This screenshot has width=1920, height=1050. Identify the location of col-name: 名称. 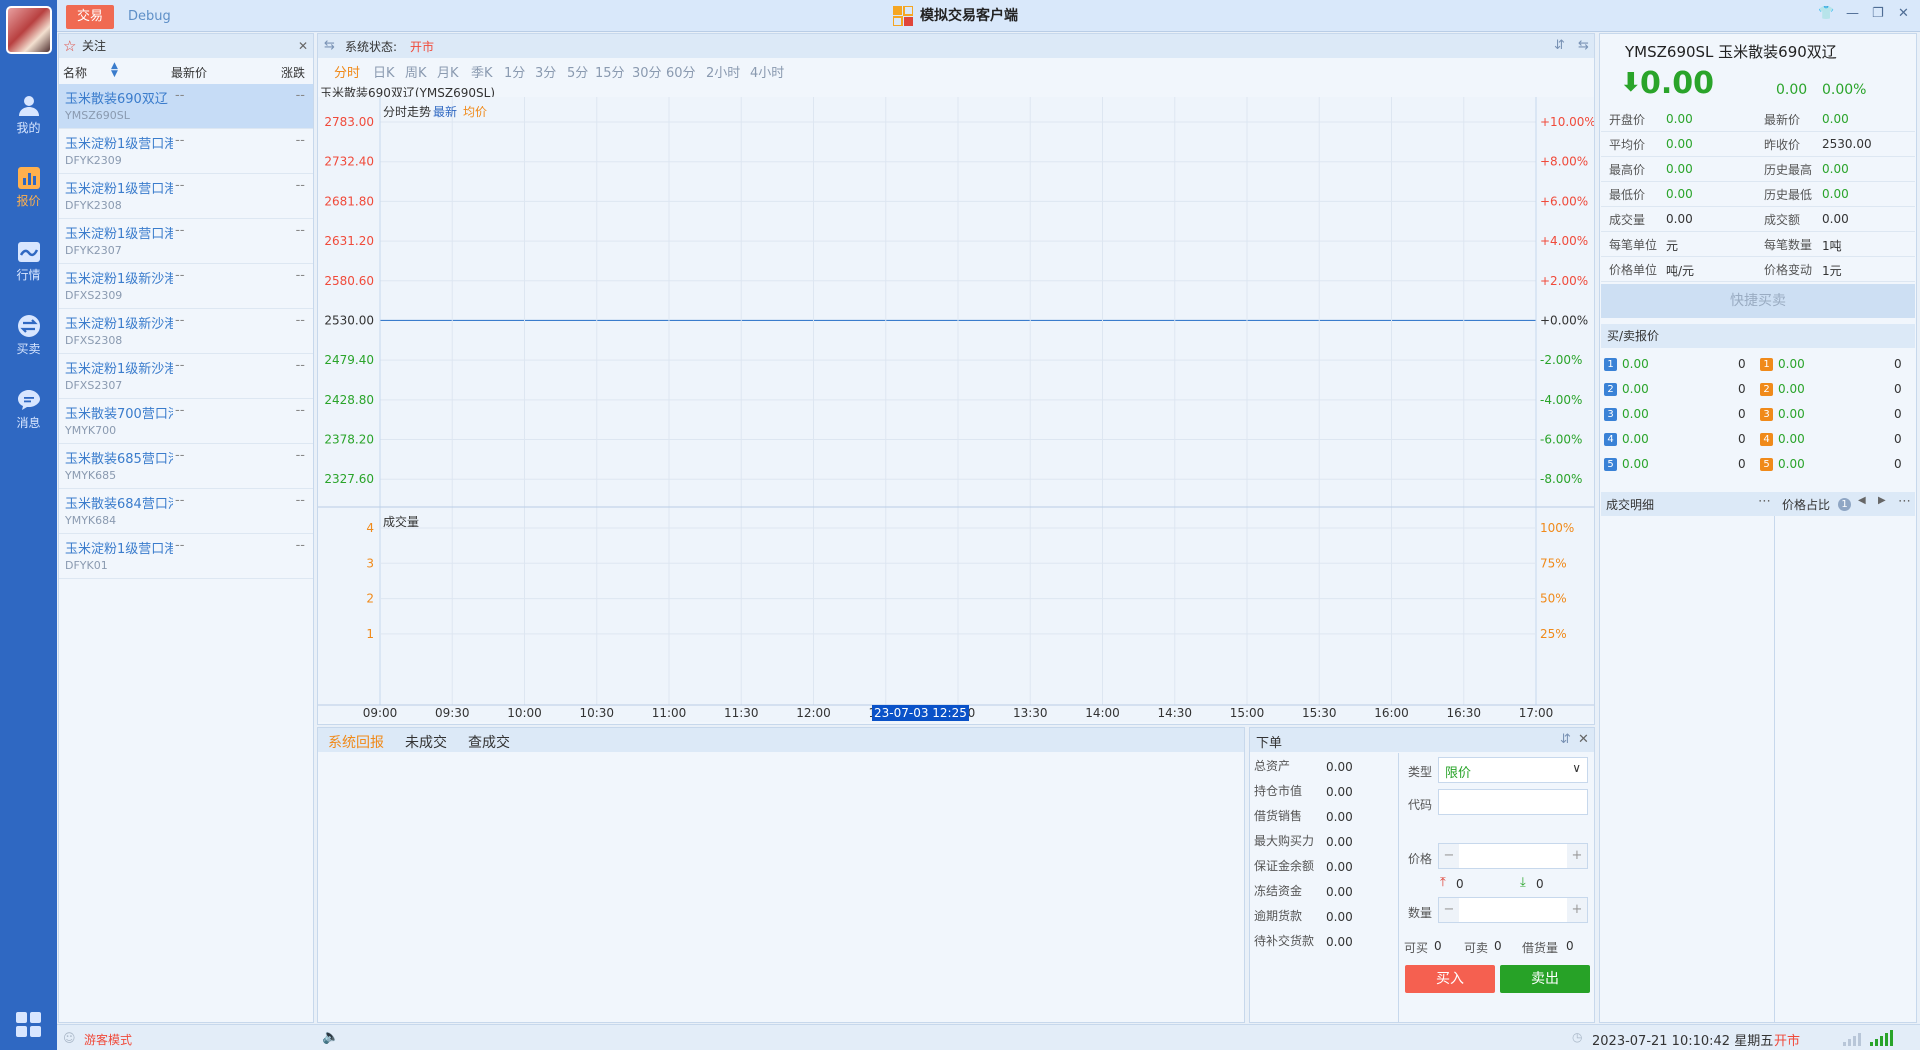
(75, 72).